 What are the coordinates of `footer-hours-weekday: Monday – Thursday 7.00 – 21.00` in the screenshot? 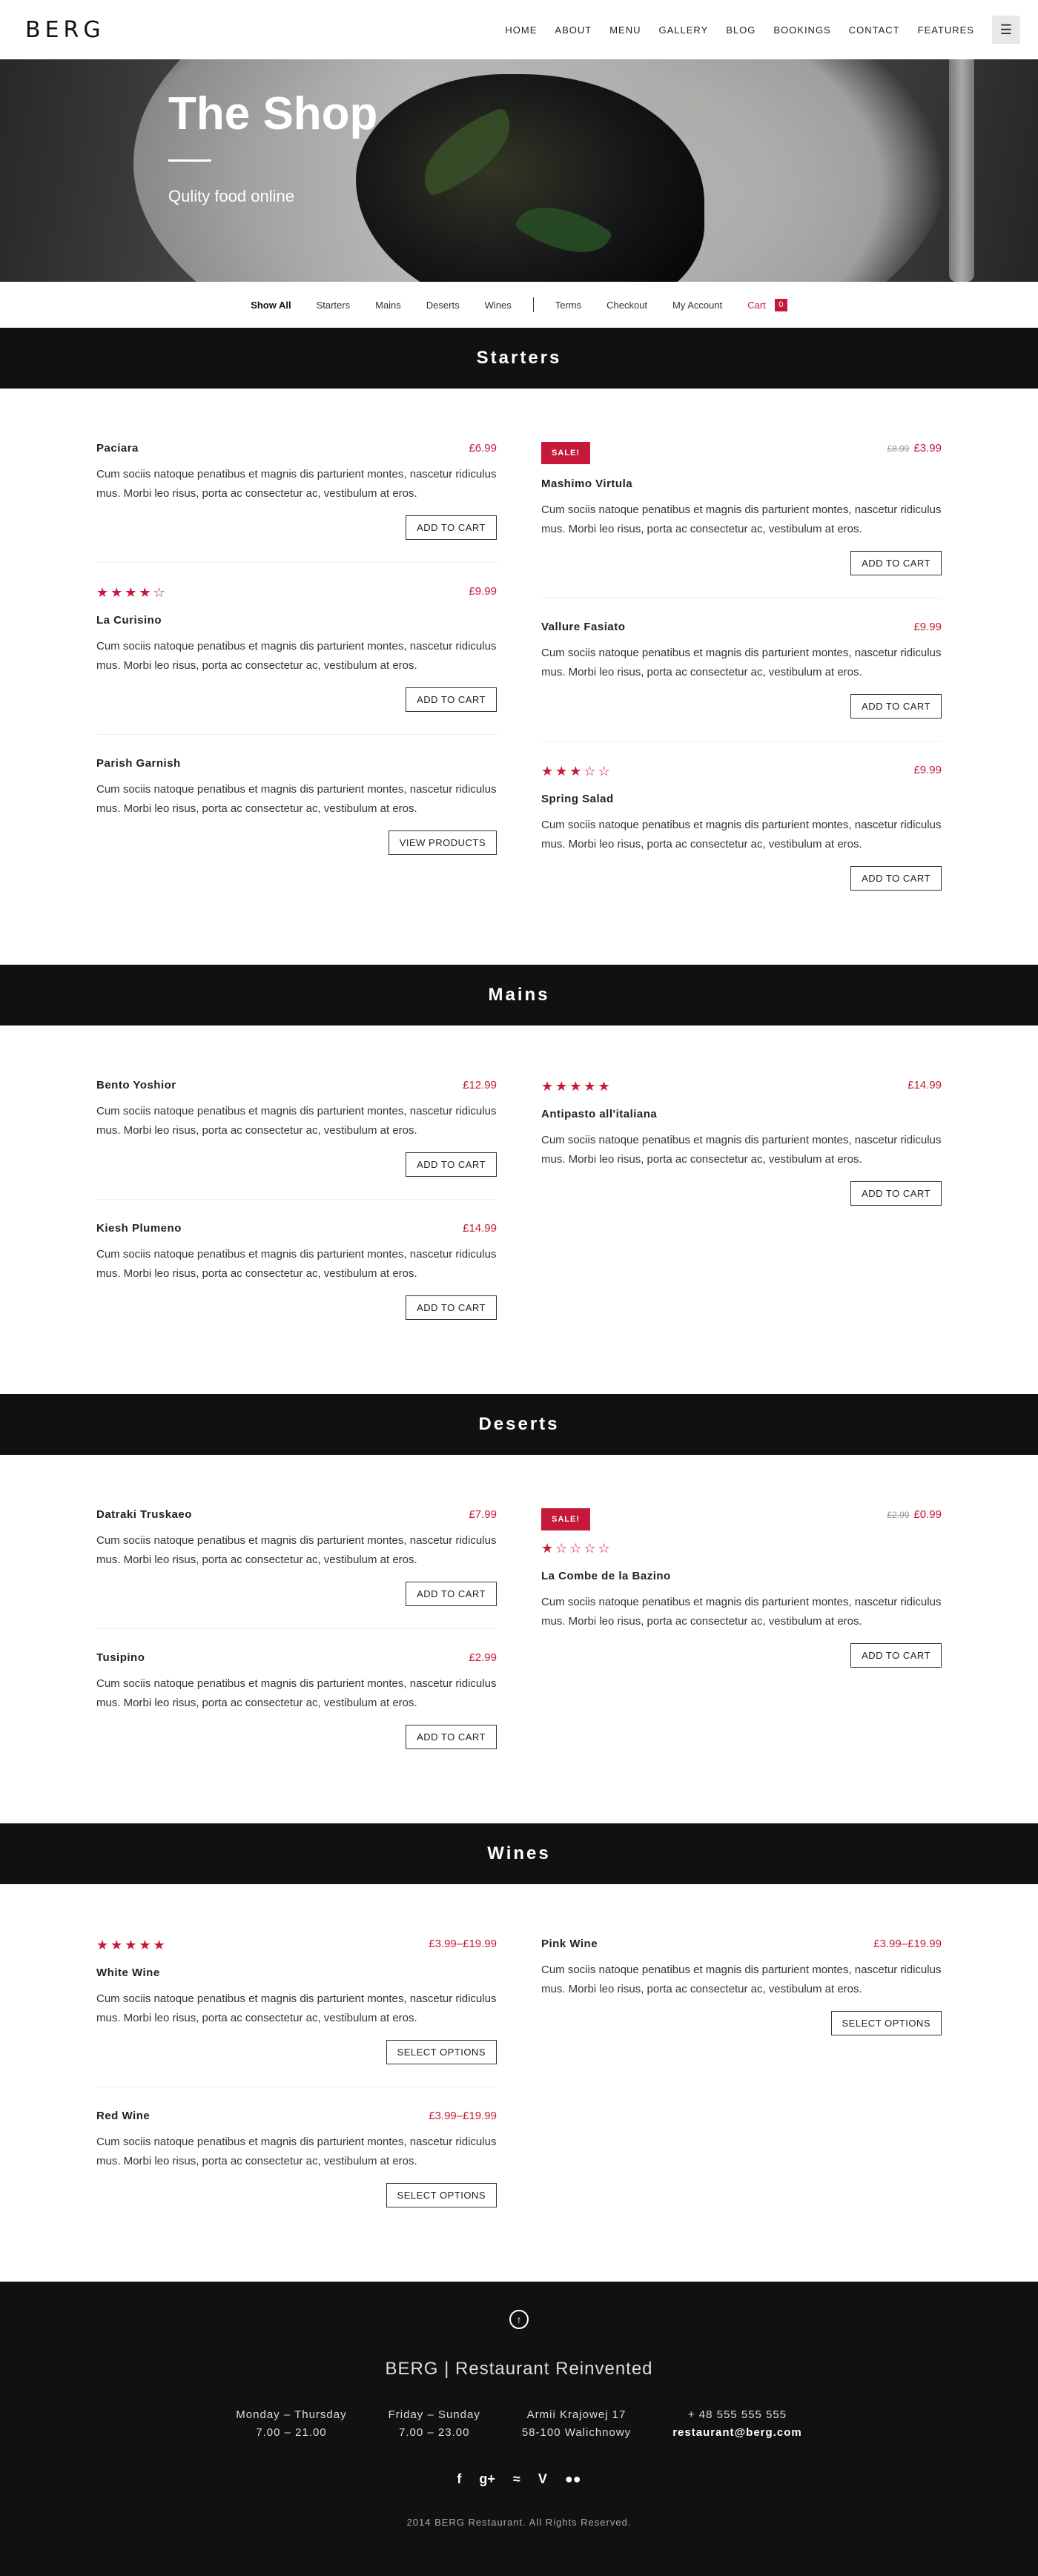 It's located at (291, 2424).